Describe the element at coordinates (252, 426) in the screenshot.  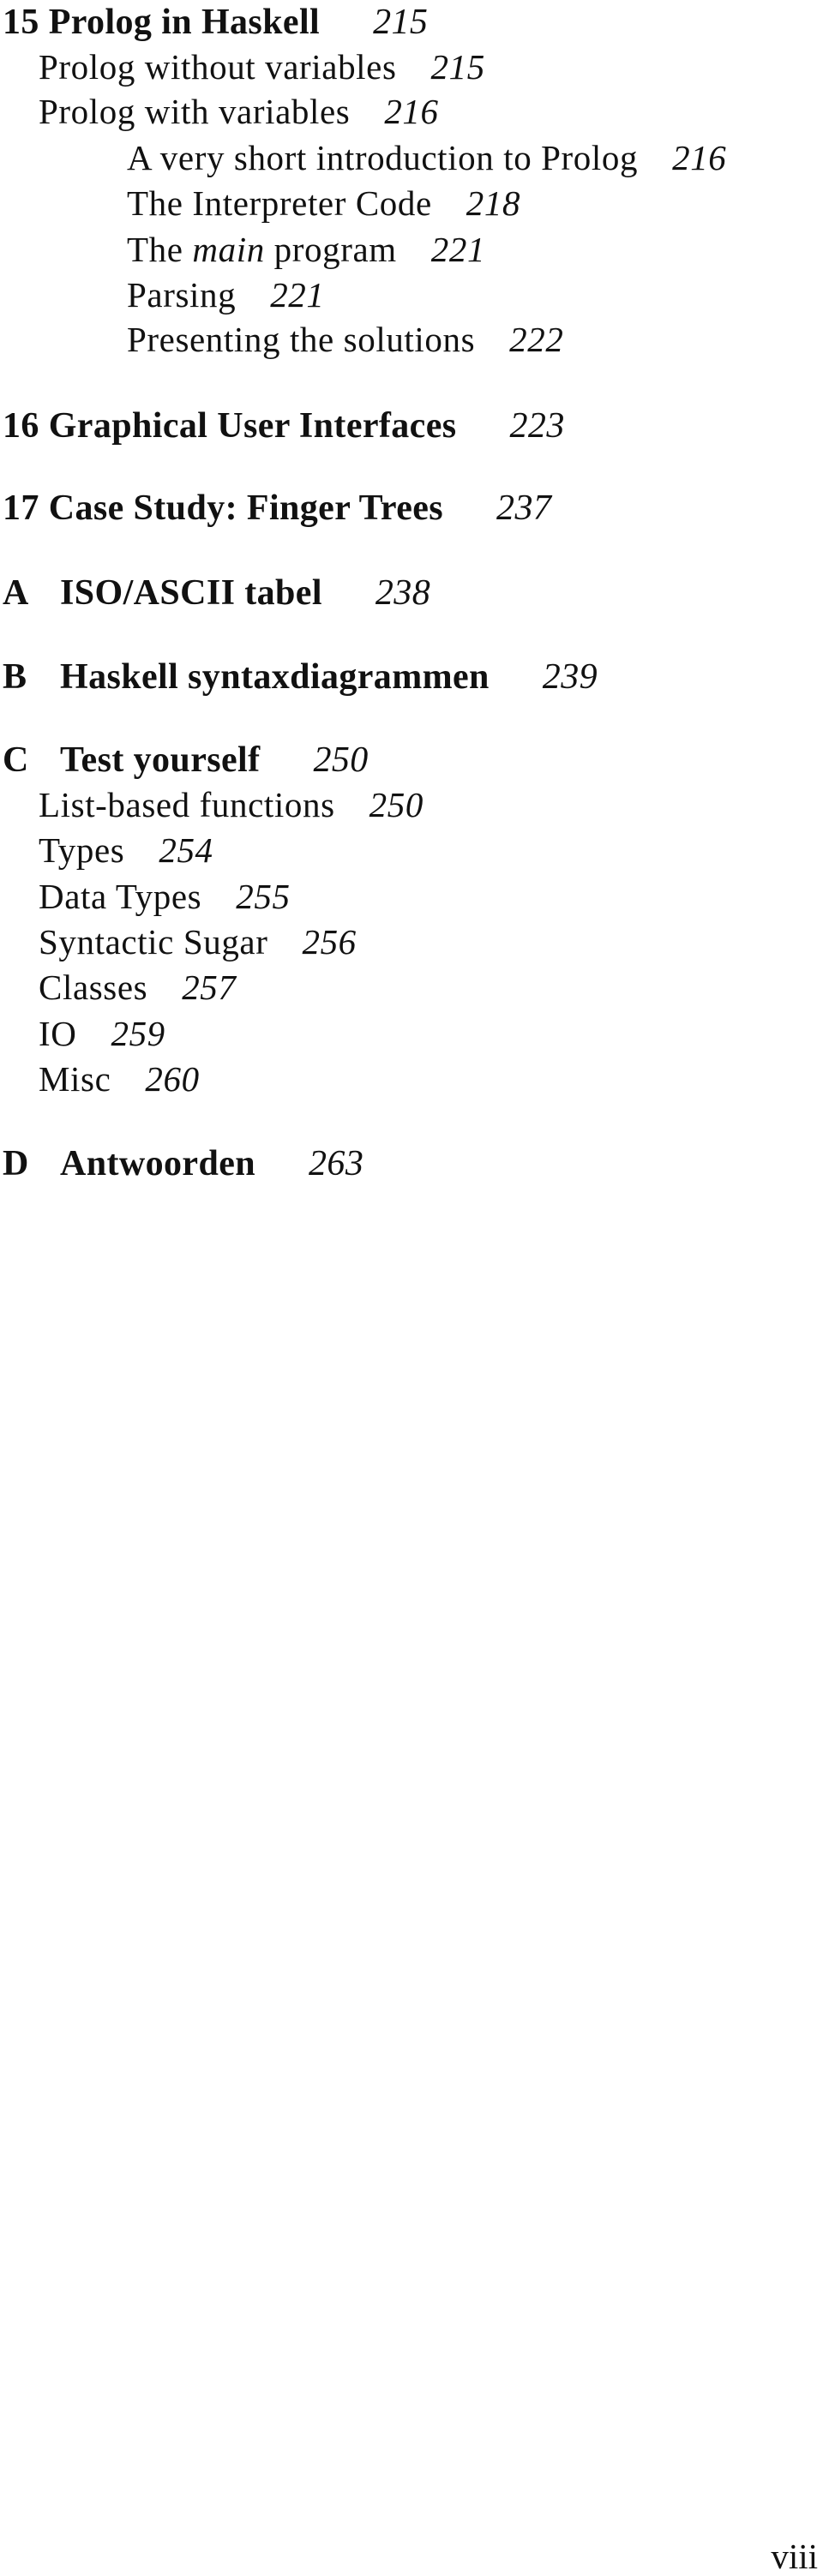
I see `chapter-title: Graphical User Interfaces` at that location.